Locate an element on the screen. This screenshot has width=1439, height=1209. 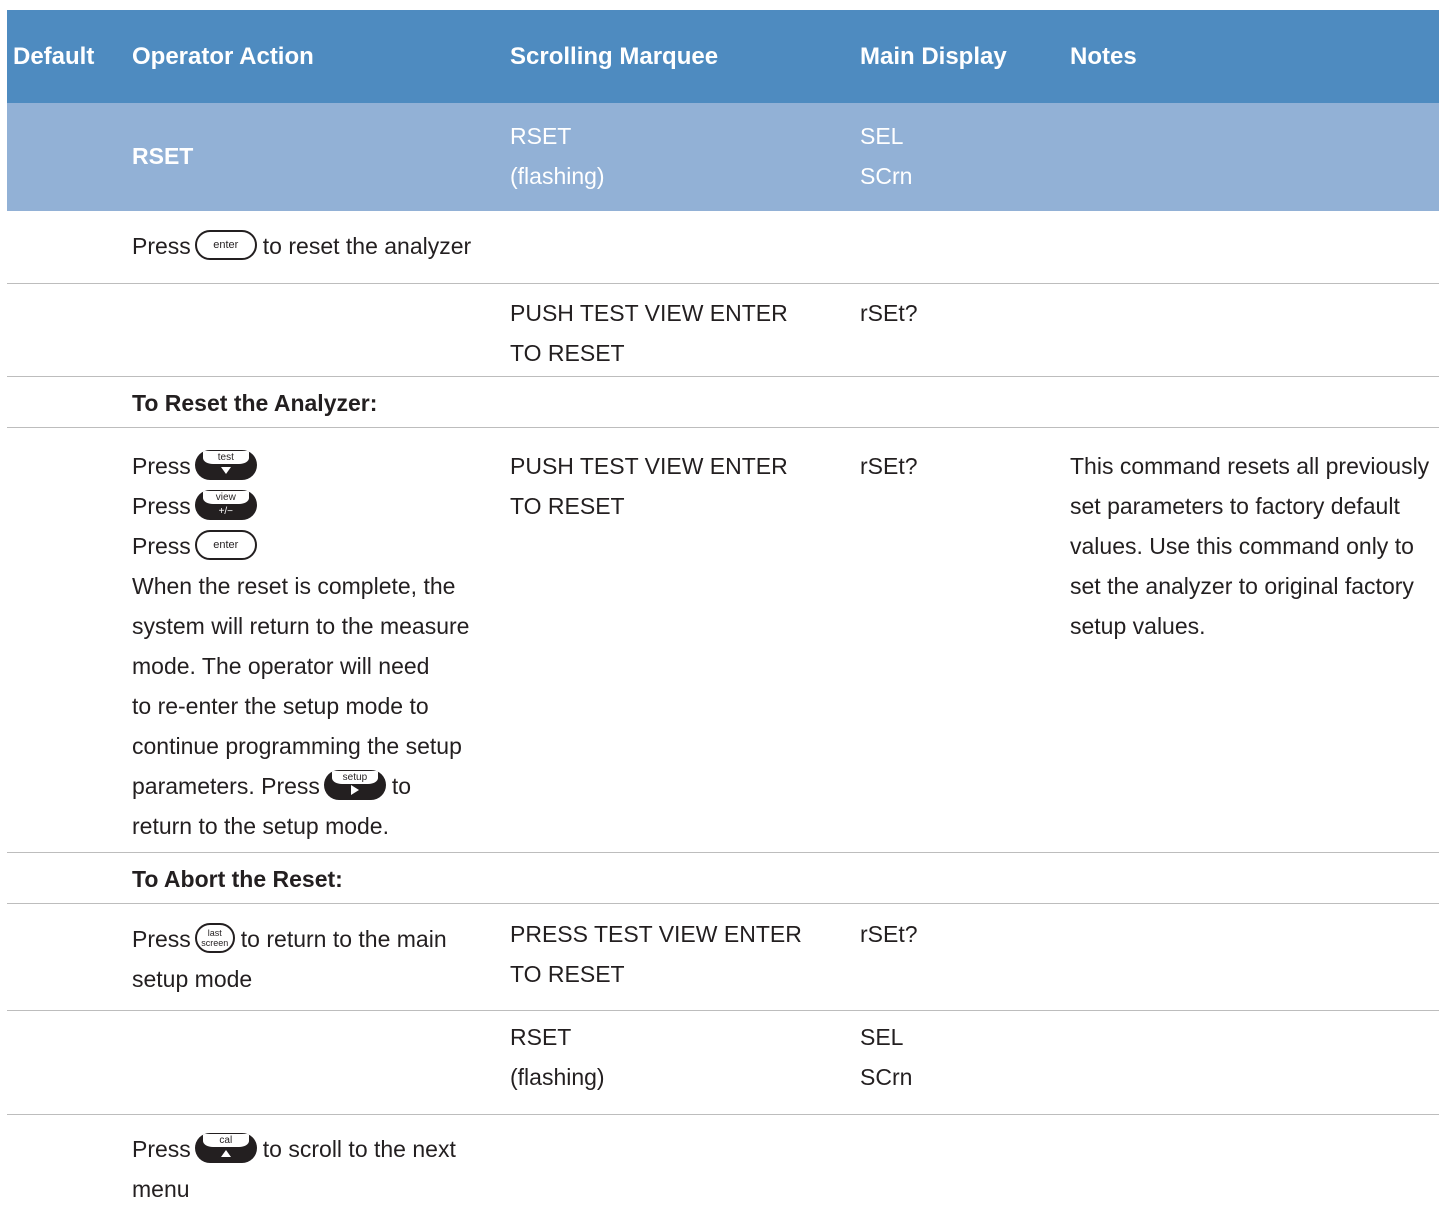
last-label: last is located at coordinates (214, 932).